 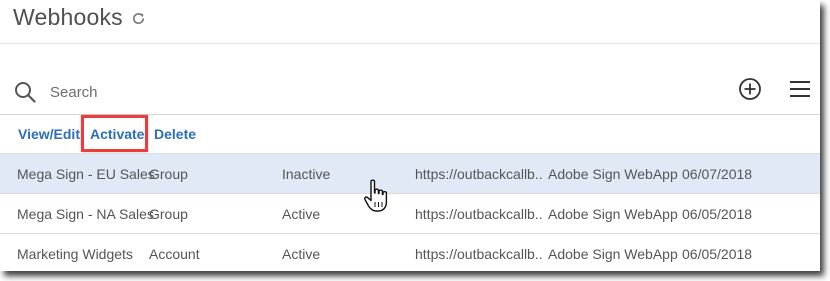 What do you see at coordinates (138, 18) in the screenshot?
I see `refresh-icon` at bounding box center [138, 18].